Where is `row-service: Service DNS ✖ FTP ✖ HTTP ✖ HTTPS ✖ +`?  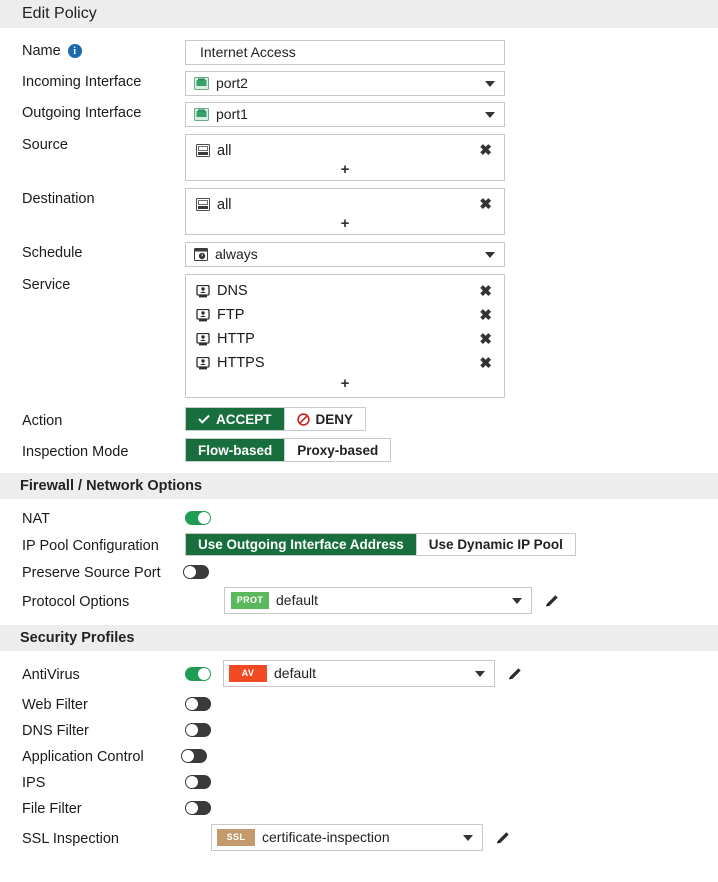 row-service: Service DNS ✖ FTP ✖ HTTP ✖ HTTPS ✖ + is located at coordinates (359, 336).